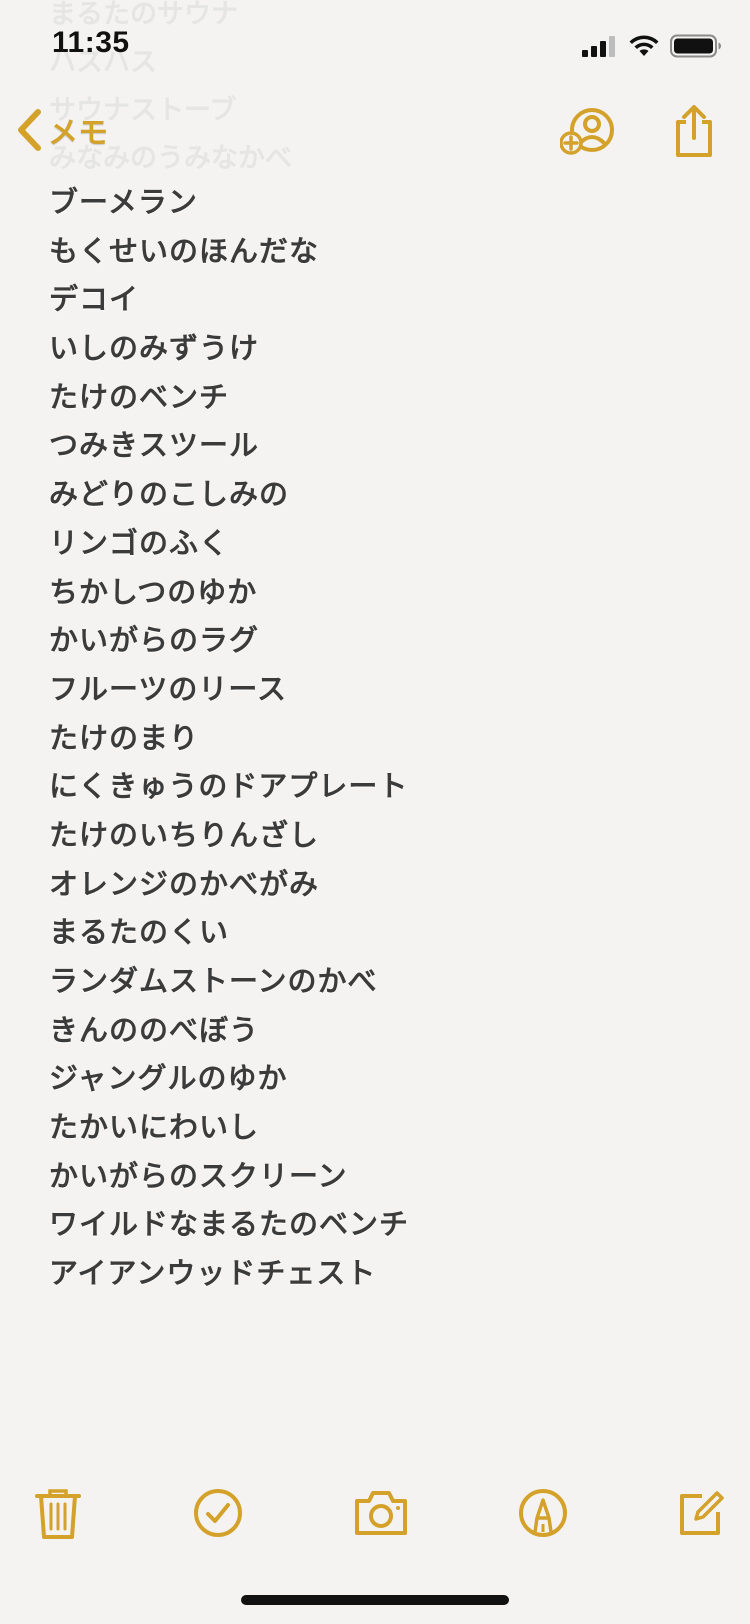  I want to click on note-line: もくせいのほんだな, so click(229, 251).